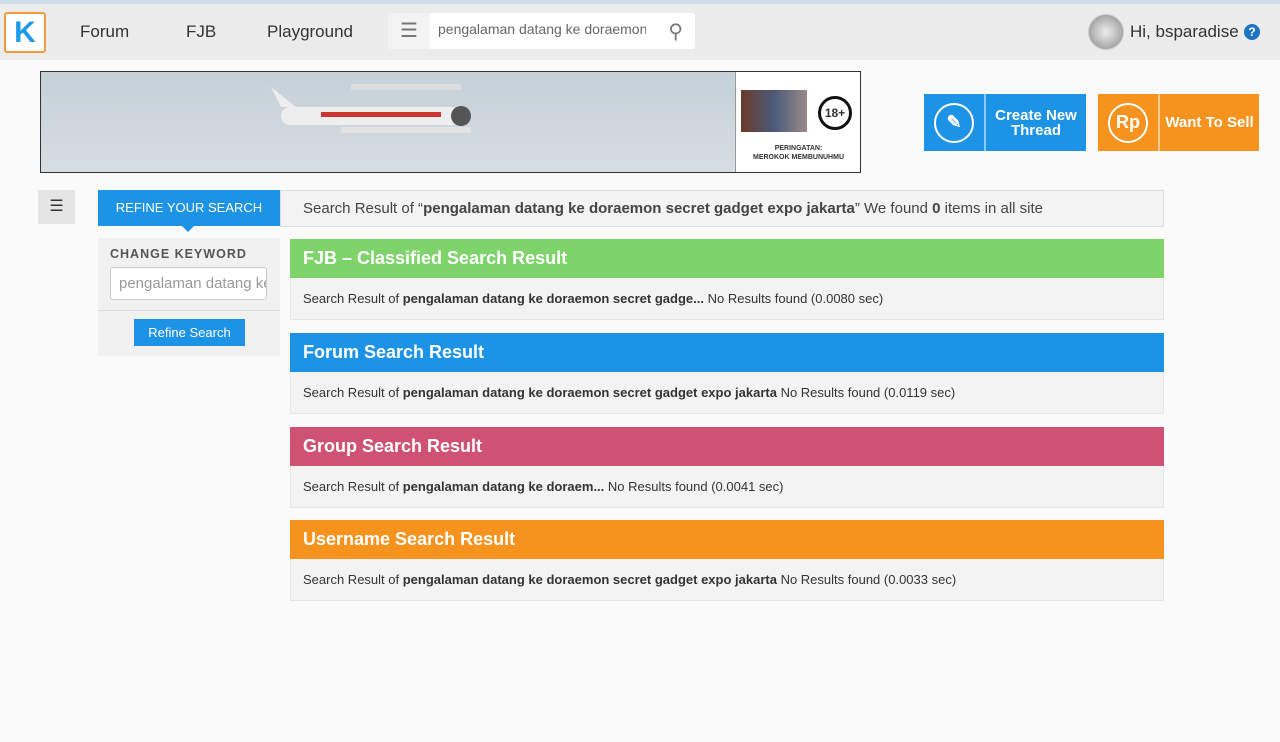 Image resolution: width=1280 pixels, height=742 pixels. I want to click on warning-line-1: PERINGATAN:, so click(798, 148).